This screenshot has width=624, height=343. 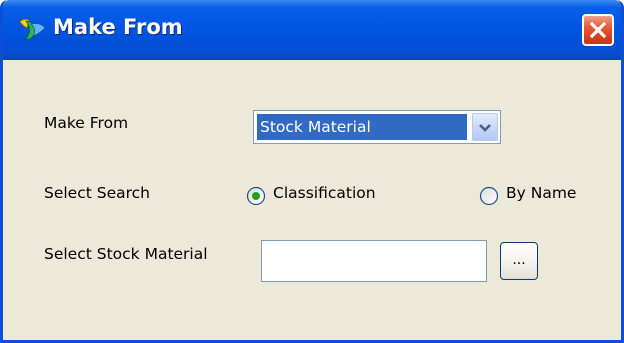 What do you see at coordinates (97, 193) in the screenshot?
I see `select-search-label: Select Search` at bounding box center [97, 193].